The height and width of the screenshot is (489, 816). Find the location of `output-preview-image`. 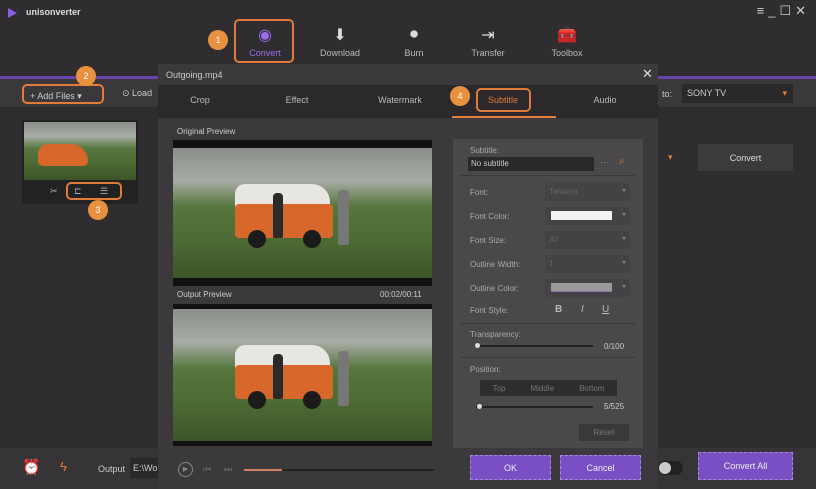

output-preview-image is located at coordinates (302, 375).